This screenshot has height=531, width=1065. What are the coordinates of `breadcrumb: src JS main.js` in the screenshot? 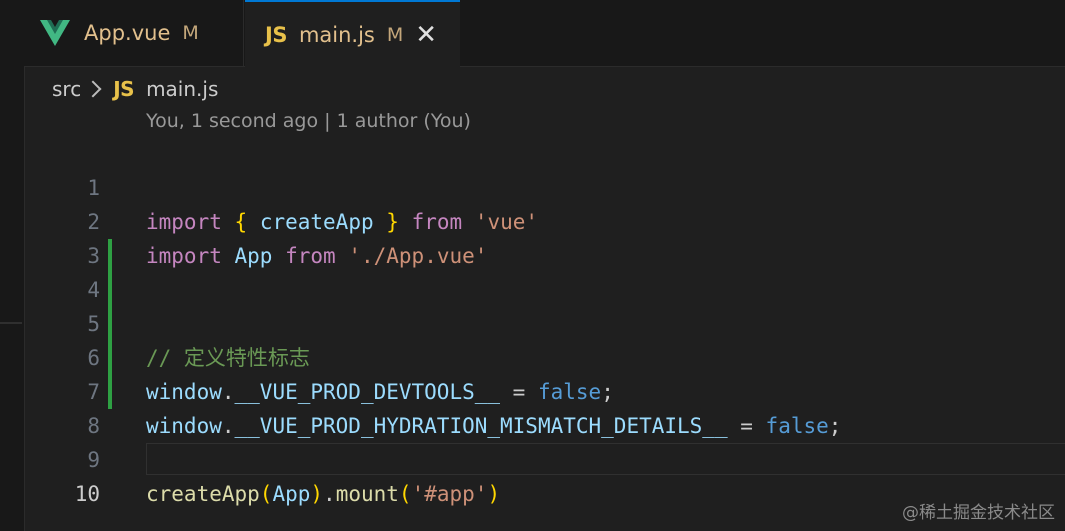 It's located at (135, 89).